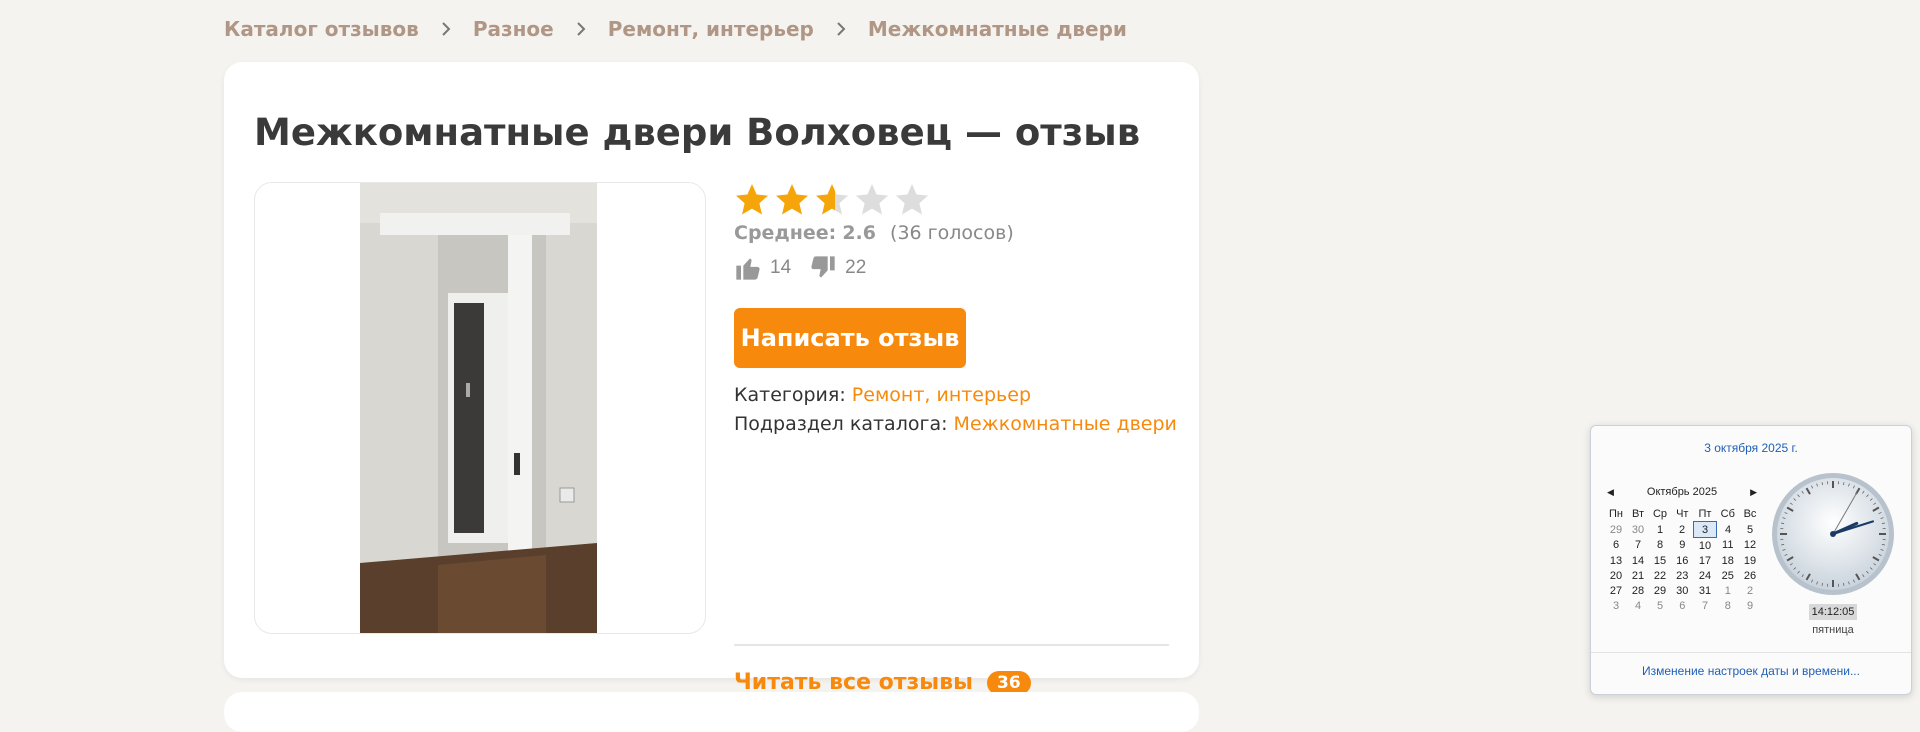  What do you see at coordinates (841, 424) in the screenshot?
I see `subsection-label: Подраздел каталога:` at bounding box center [841, 424].